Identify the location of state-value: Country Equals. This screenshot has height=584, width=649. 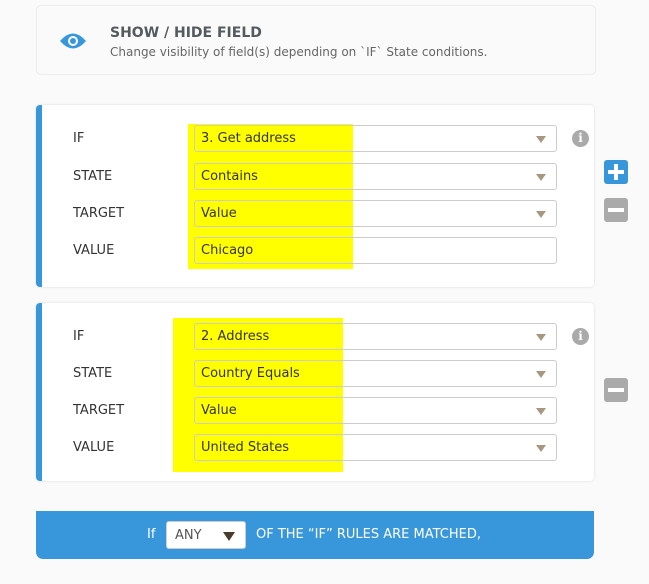
(250, 373).